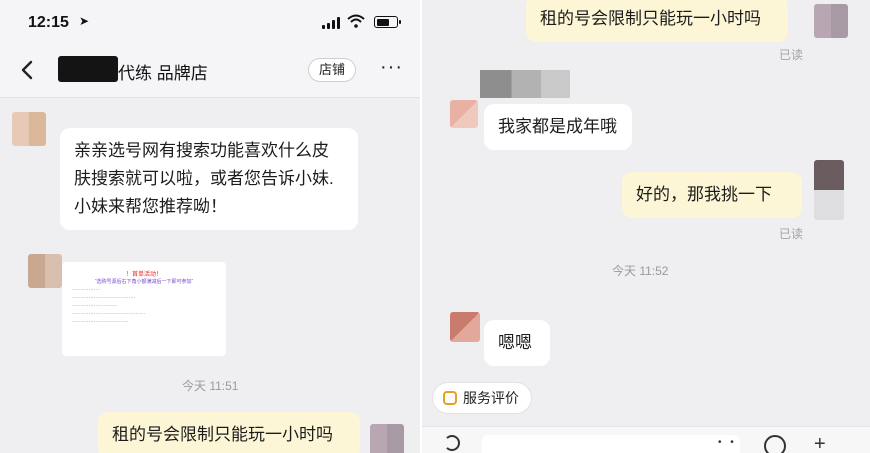 This screenshot has height=453, width=870. I want to click on status-bar: 12:15 ➤, so click(210, 21).